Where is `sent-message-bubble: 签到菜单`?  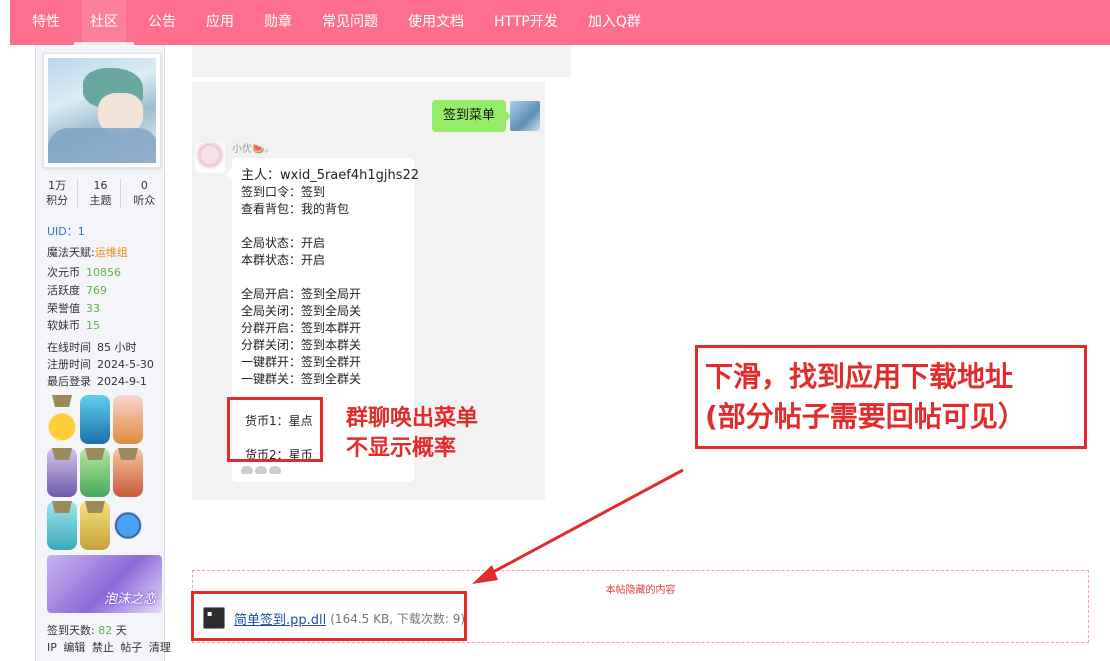 sent-message-bubble: 签到菜单 is located at coordinates (472, 116).